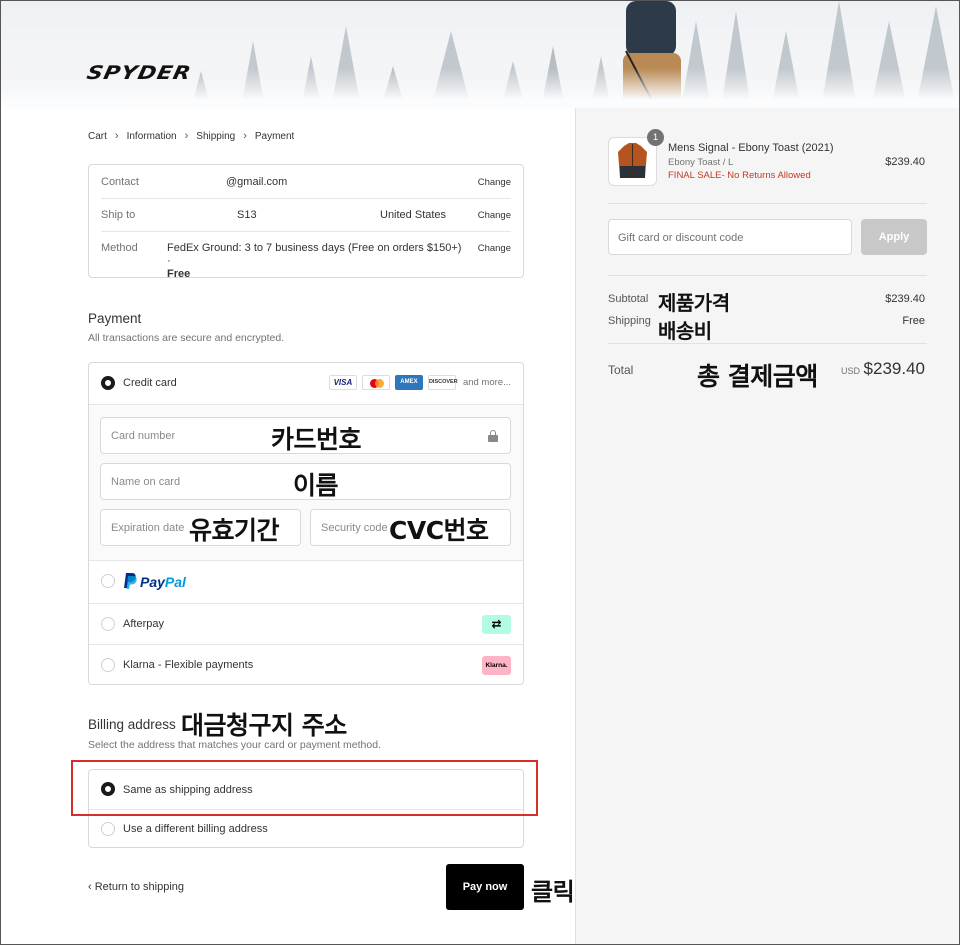  I want to click on afterpay-option: Afterpay ⇄, so click(306, 624).